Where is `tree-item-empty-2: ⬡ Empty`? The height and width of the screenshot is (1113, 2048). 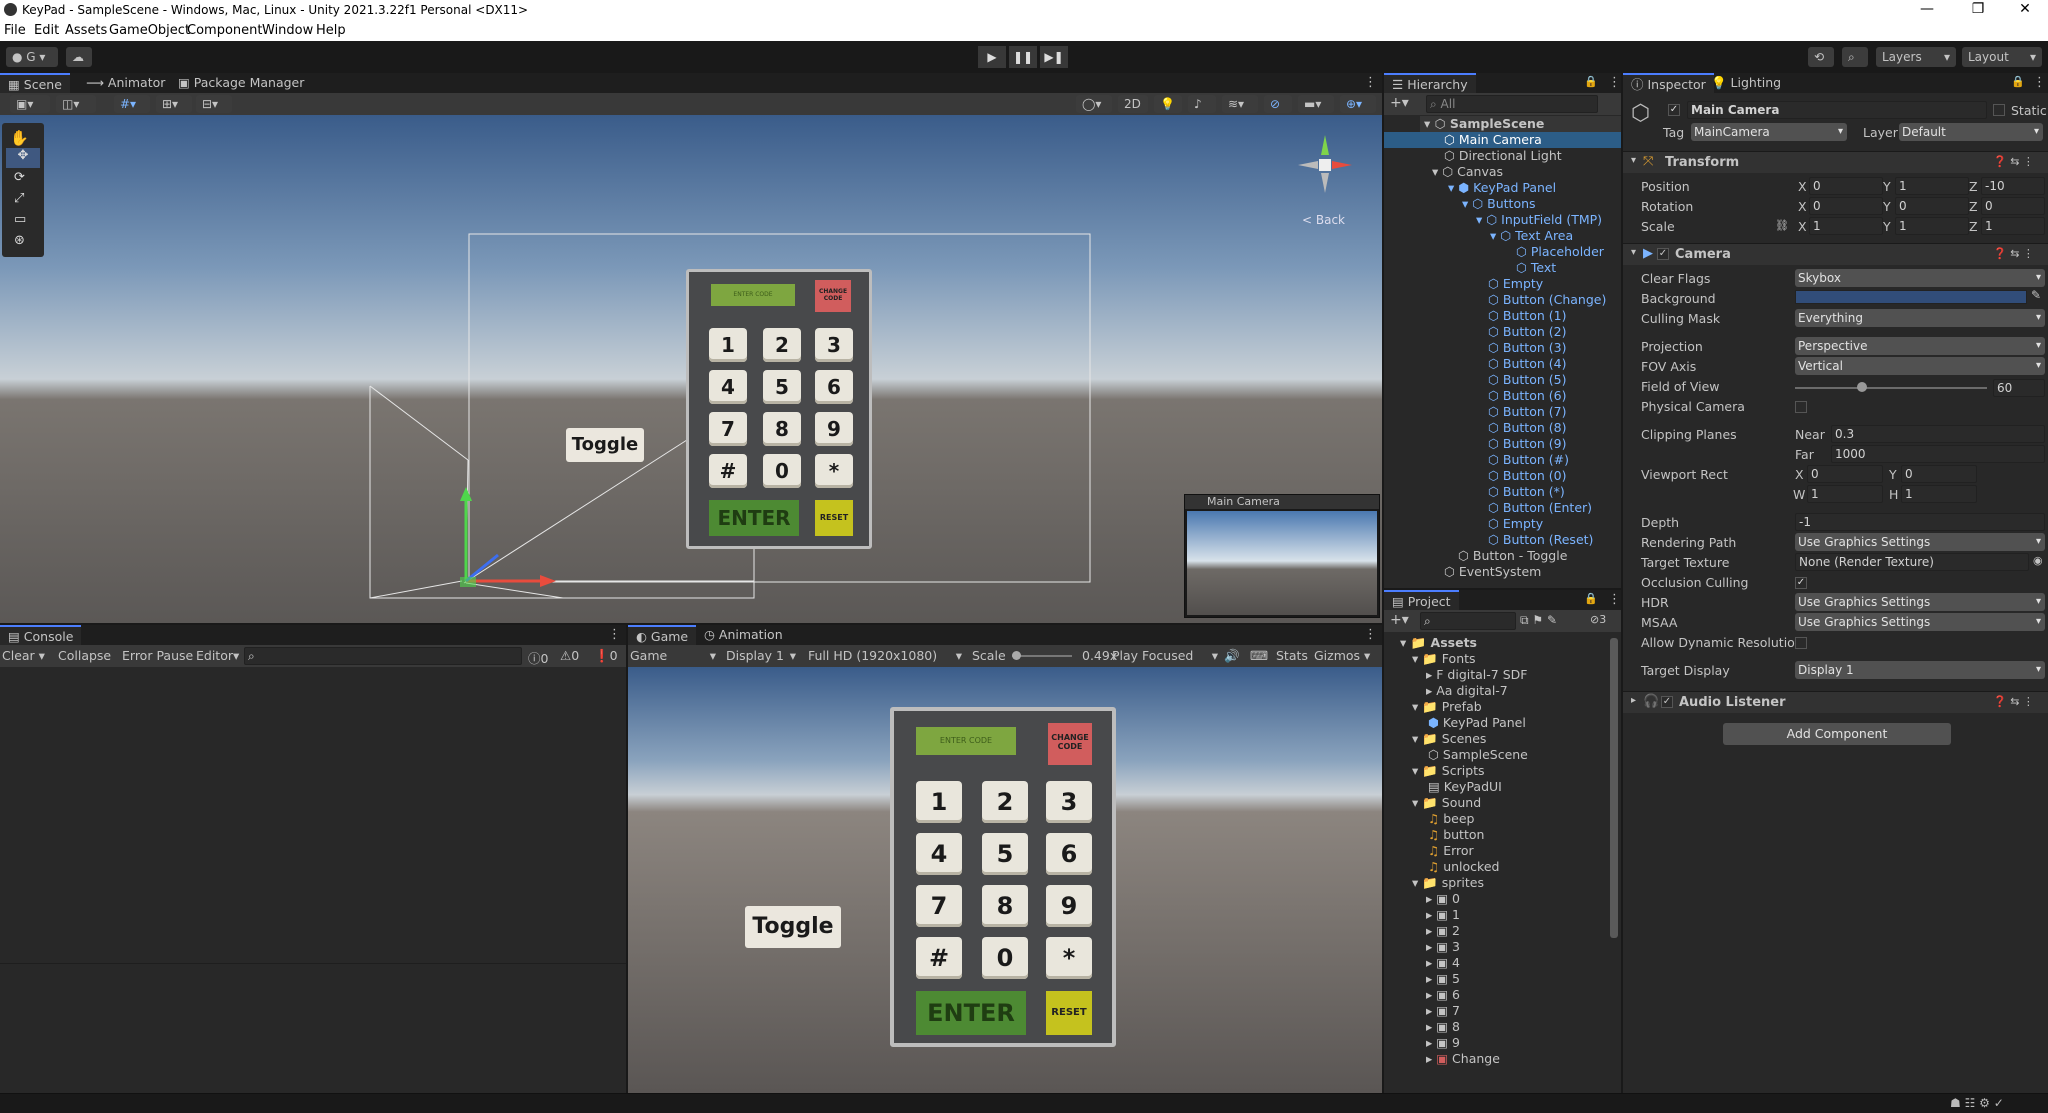 tree-item-empty-2: ⬡ Empty is located at coordinates (1515, 523).